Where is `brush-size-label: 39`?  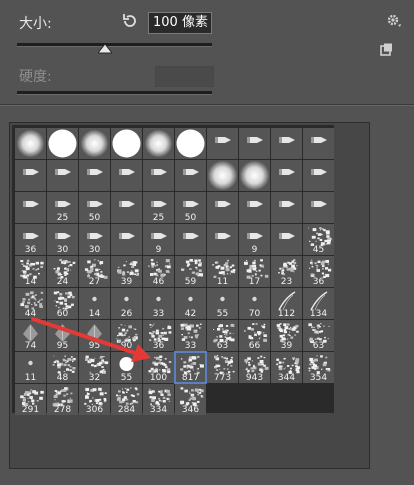
brush-size-label: 39 is located at coordinates (126, 282).